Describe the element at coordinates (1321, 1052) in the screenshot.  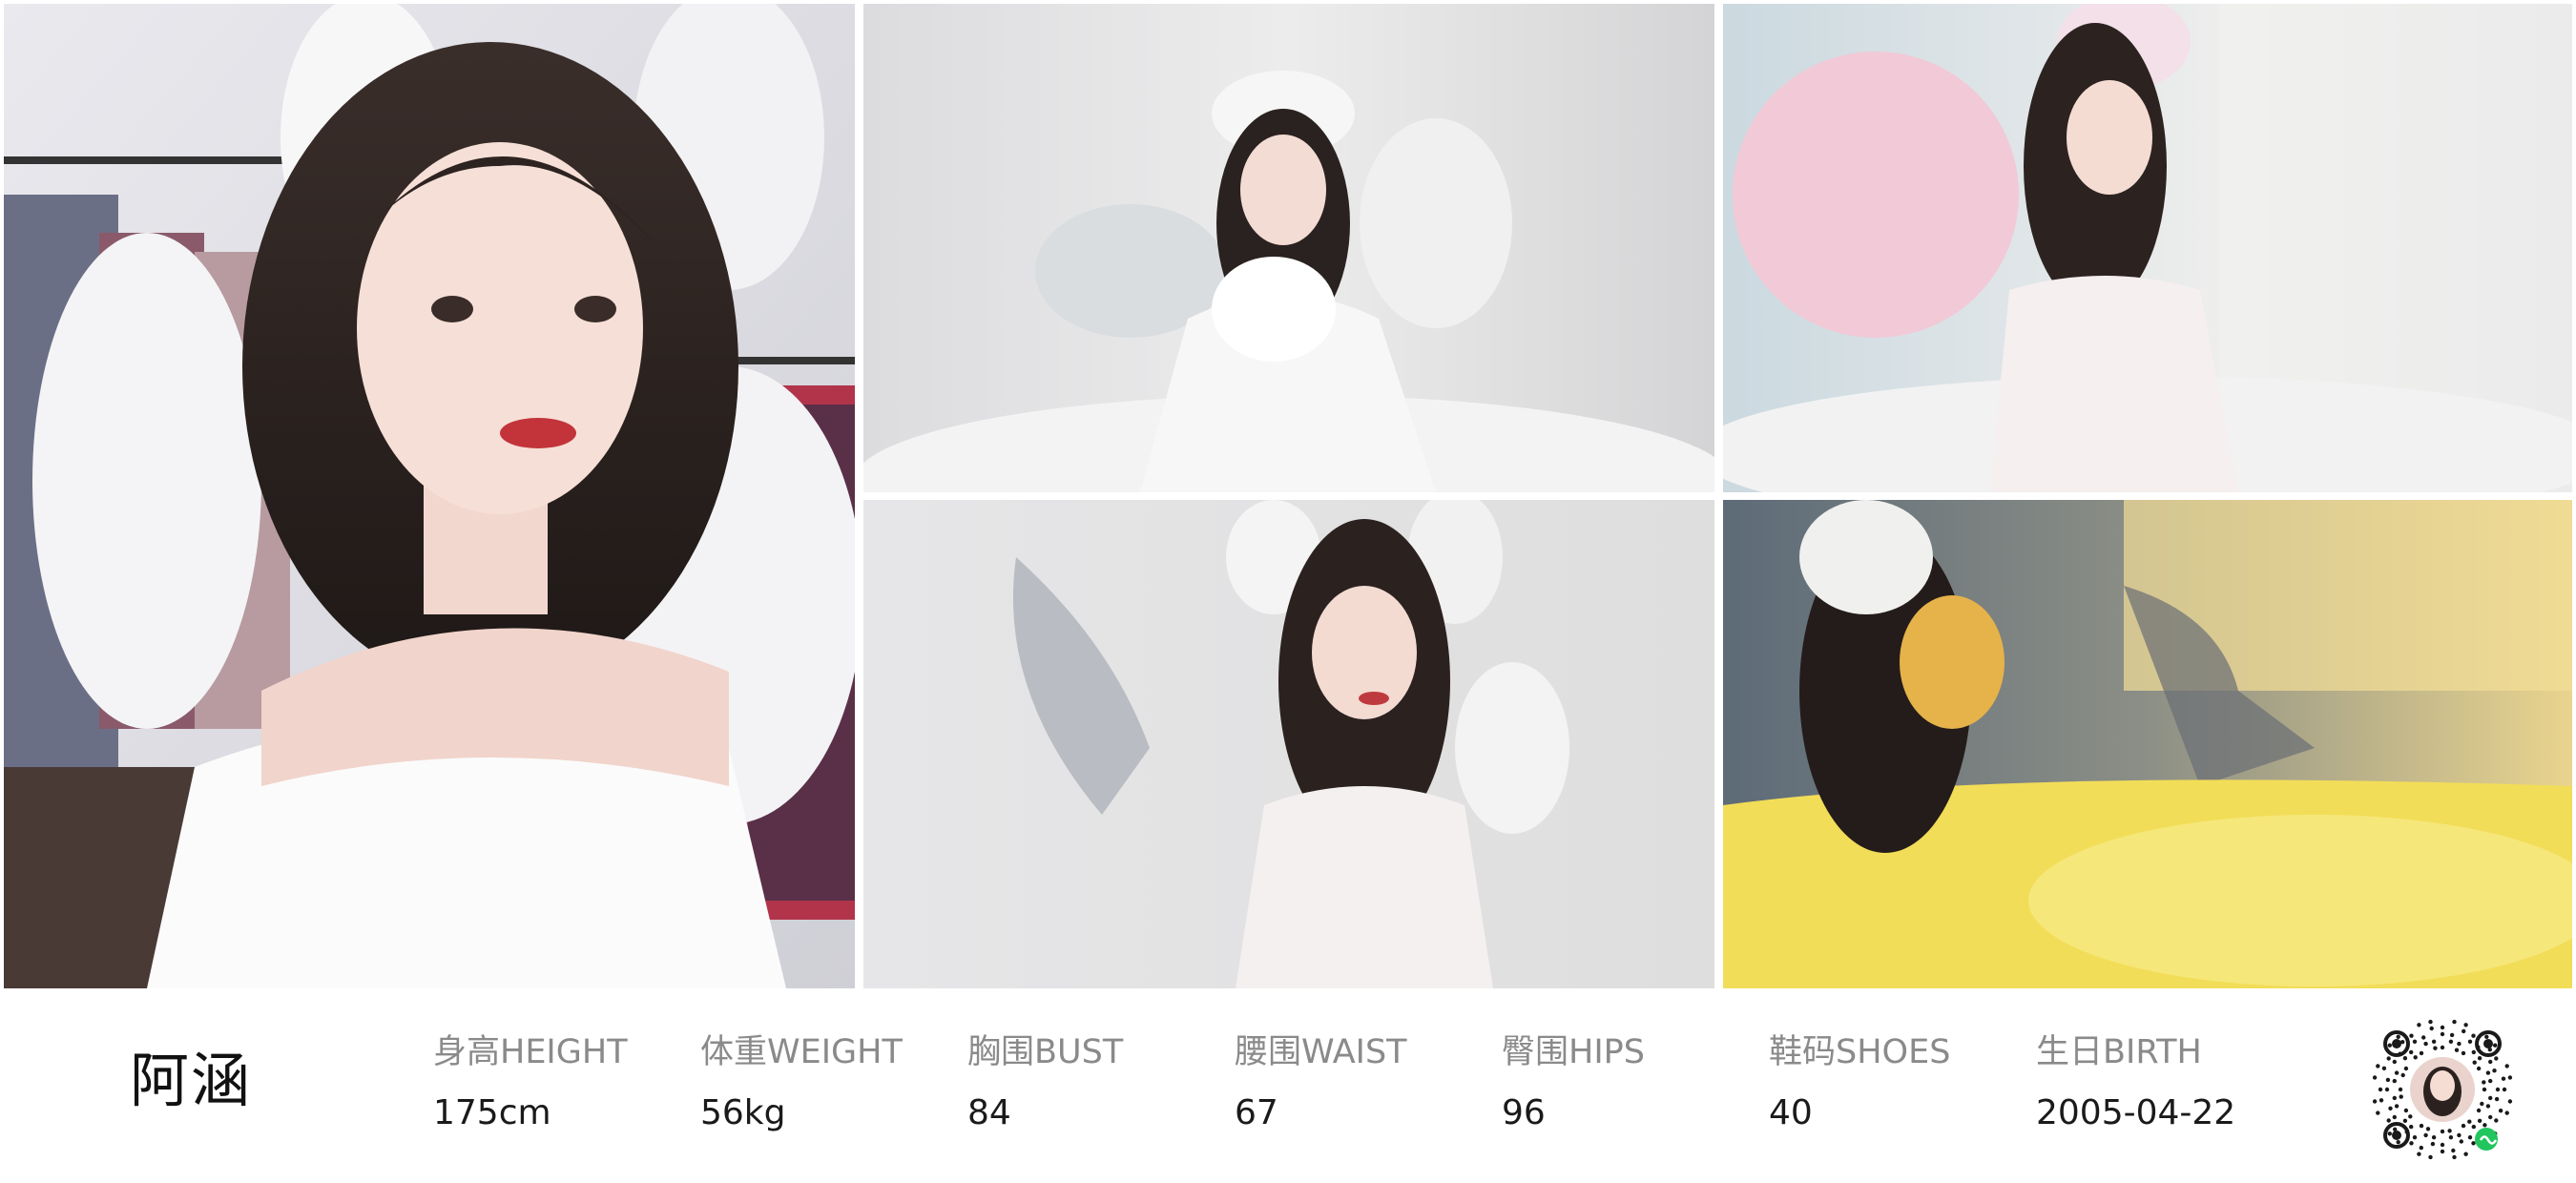
I see `stat-waist-label: 腰围WAIST` at that location.